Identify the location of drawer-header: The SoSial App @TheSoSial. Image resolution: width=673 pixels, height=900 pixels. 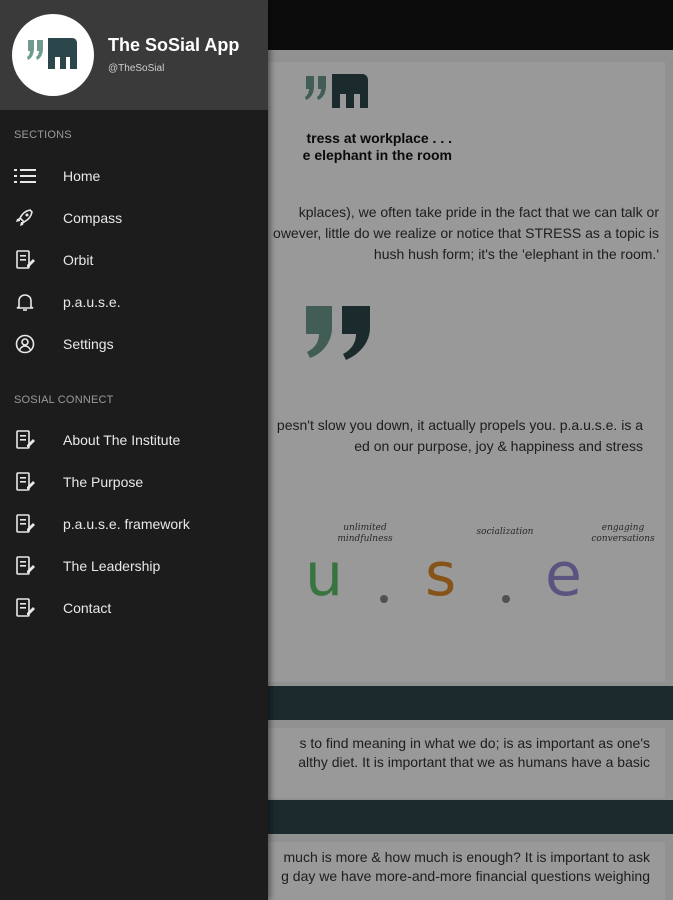
(134, 55).